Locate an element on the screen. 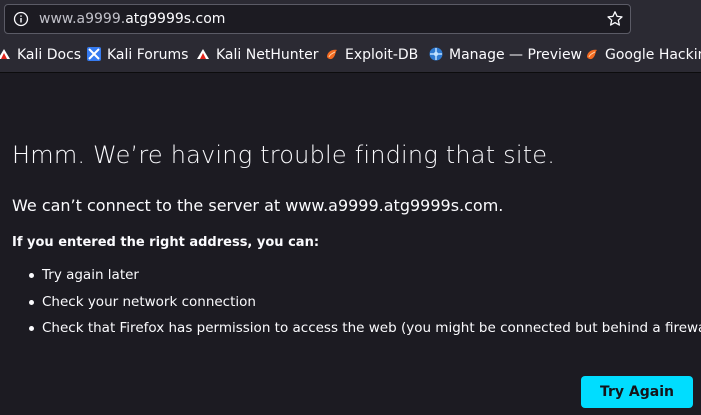 The image size is (701, 415). bookmark-kali-nethunter: Kali NetHunter is located at coordinates (256, 55).